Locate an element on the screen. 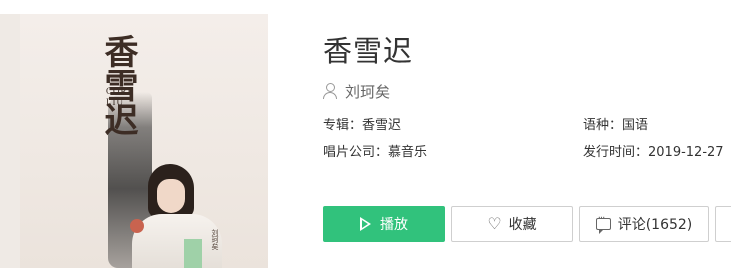  artist-row: 刘珂矣 is located at coordinates (356, 91).